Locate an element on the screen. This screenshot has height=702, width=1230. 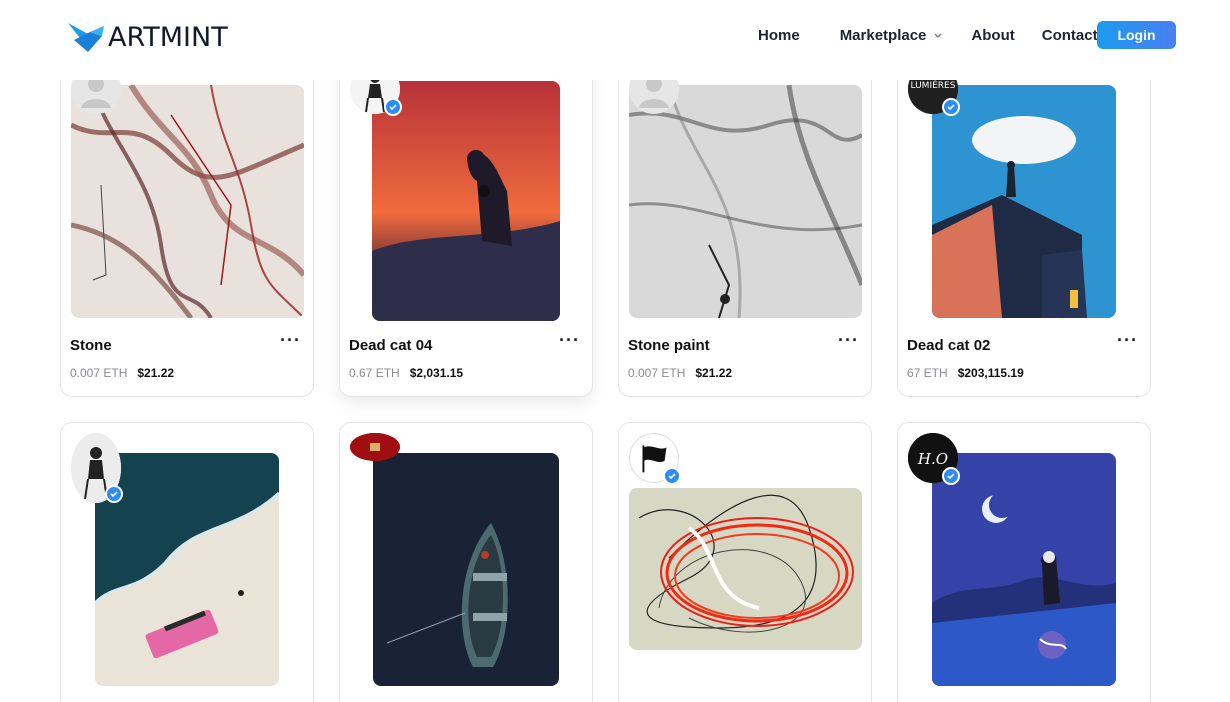
nft-card: Stone paint ··· 0.007 ETH $21.22 is located at coordinates (745, 228).